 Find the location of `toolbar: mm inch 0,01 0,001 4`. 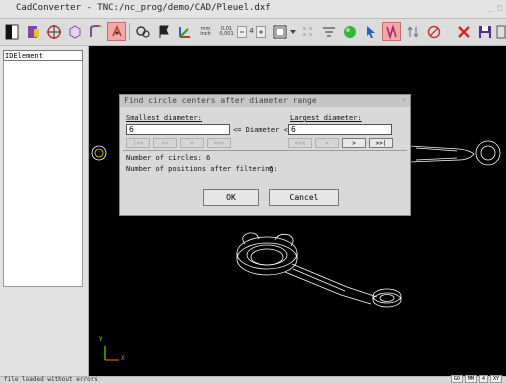

toolbar: mm inch 0,01 0,001 4 is located at coordinates (253, 32).